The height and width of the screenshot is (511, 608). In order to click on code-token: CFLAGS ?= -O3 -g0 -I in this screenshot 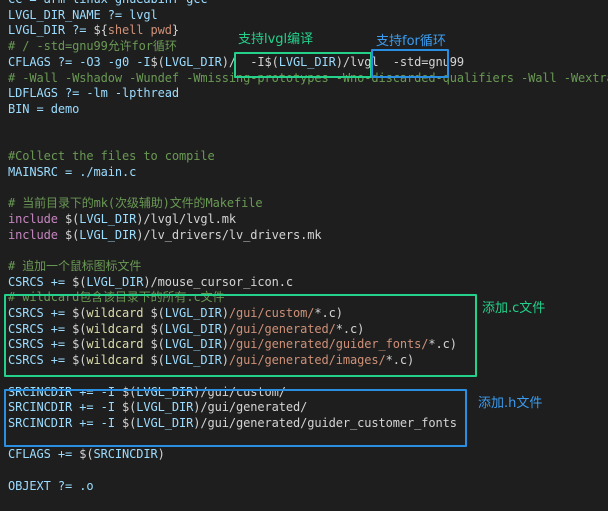, I will do `click(79, 61)`.